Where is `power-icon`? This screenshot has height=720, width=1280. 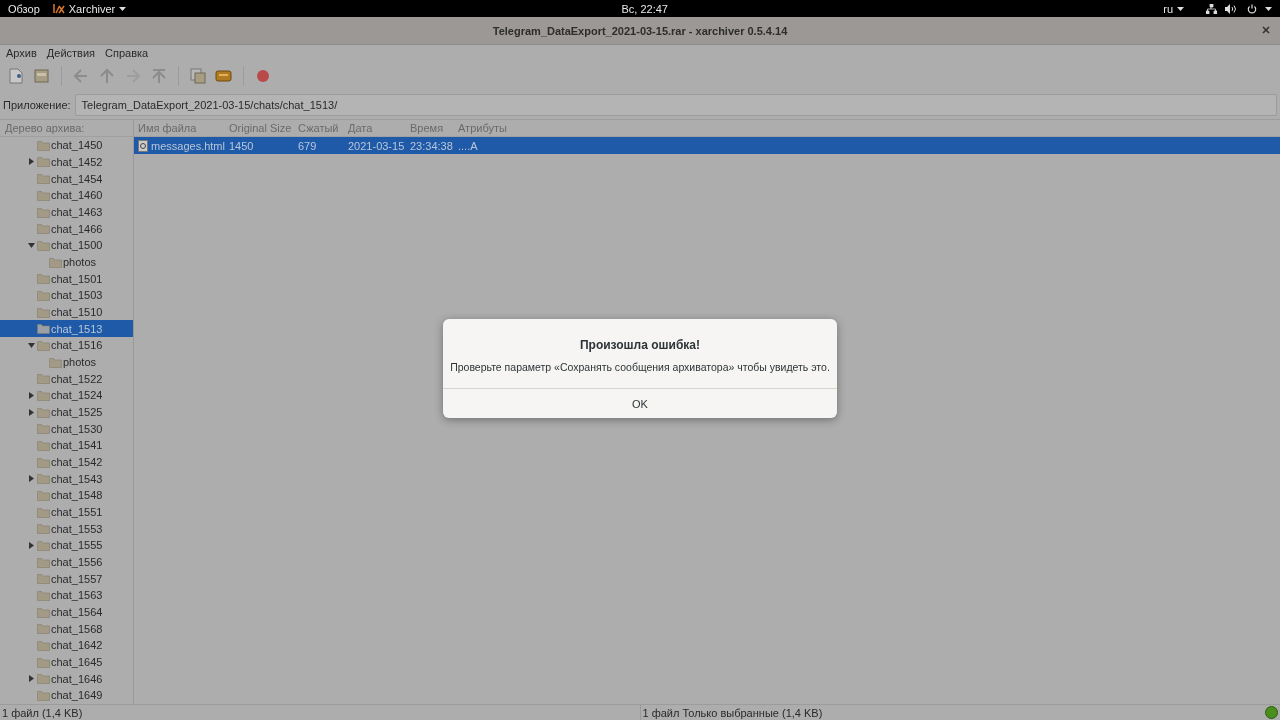
power-icon is located at coordinates (1252, 8).